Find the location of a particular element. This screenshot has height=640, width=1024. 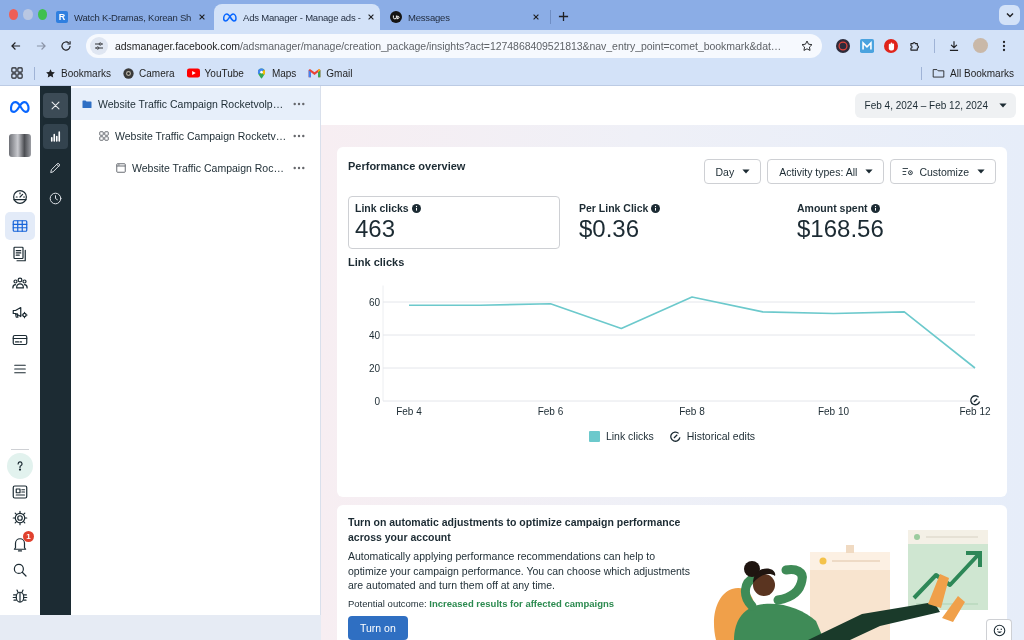

card-title: Performance overview is located at coordinates (407, 166).